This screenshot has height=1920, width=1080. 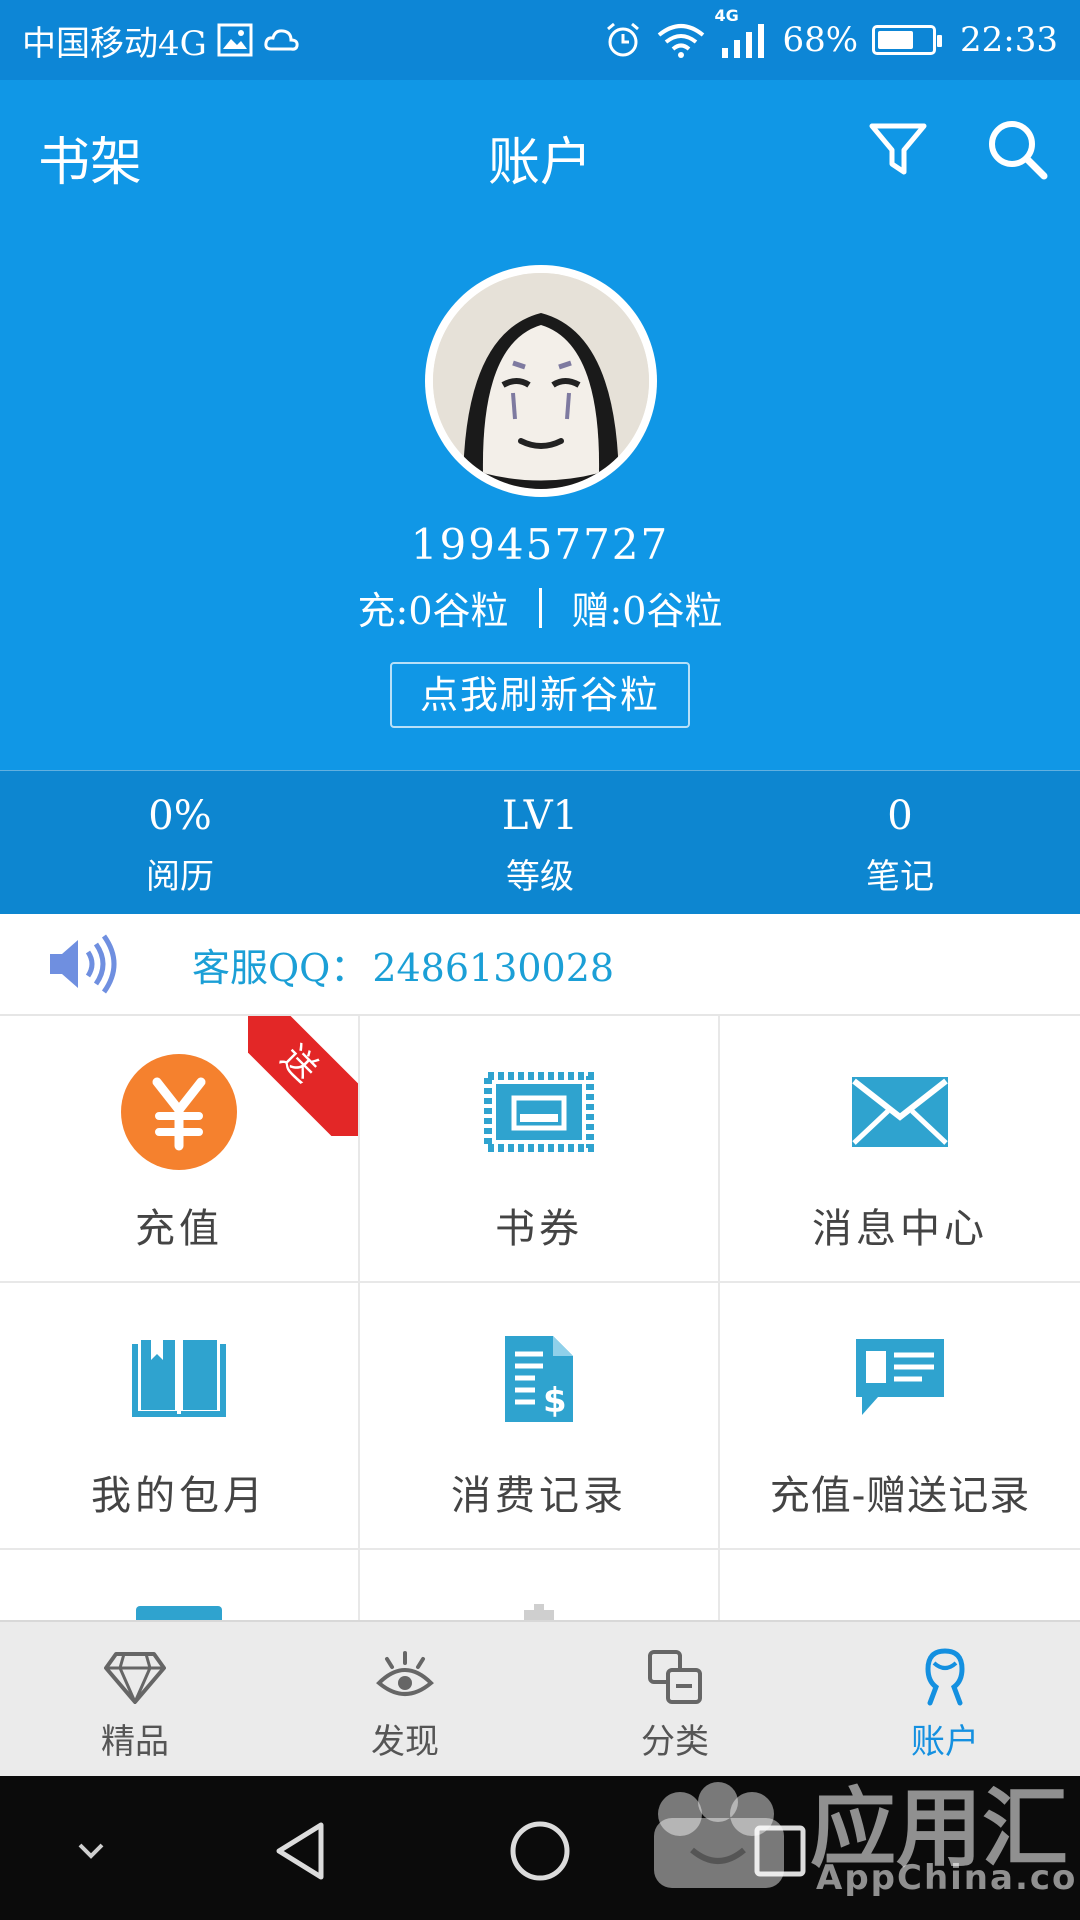 What do you see at coordinates (681, 40) in the screenshot?
I see `wifi-icon` at bounding box center [681, 40].